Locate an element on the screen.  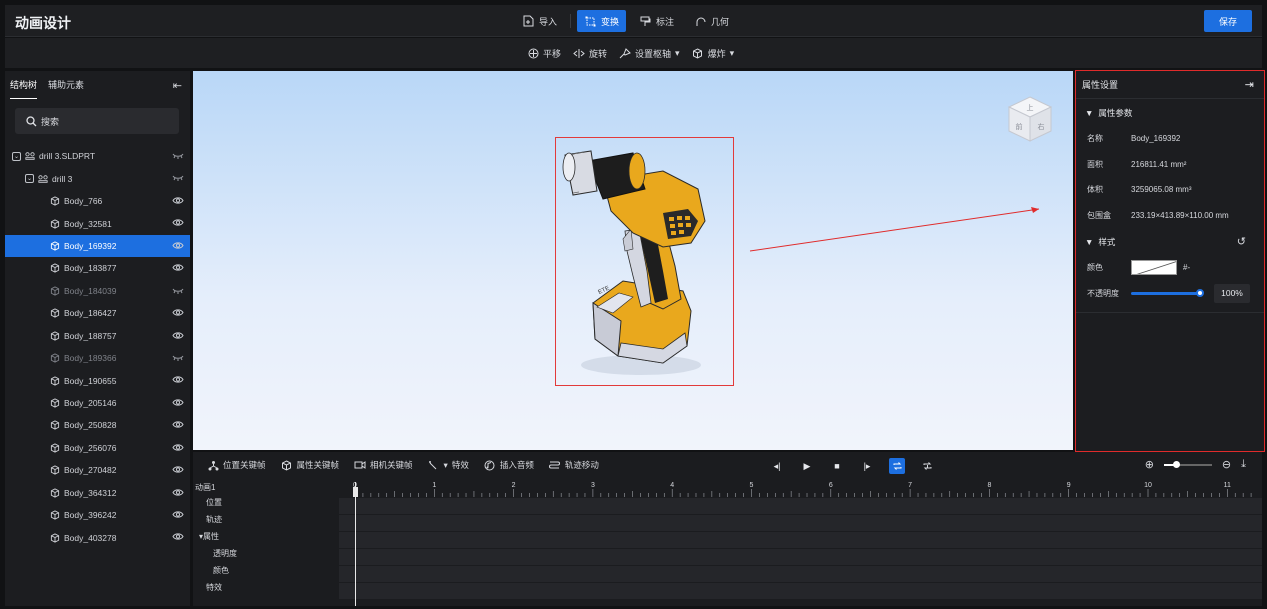
tree-item: Body_766 is located at coordinates (97, 201).